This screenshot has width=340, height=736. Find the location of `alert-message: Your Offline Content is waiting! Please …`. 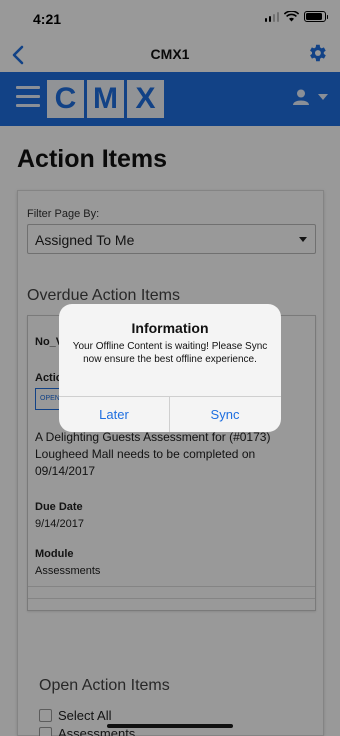

alert-message: Your Offline Content is waiting! Please … is located at coordinates (170, 353).